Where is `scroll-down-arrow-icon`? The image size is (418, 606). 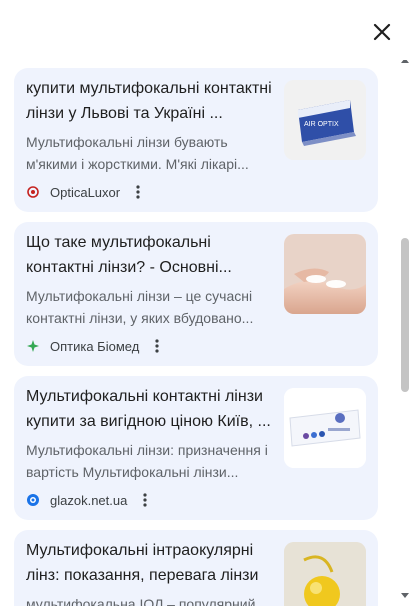 scroll-down-arrow-icon is located at coordinates (405, 595).